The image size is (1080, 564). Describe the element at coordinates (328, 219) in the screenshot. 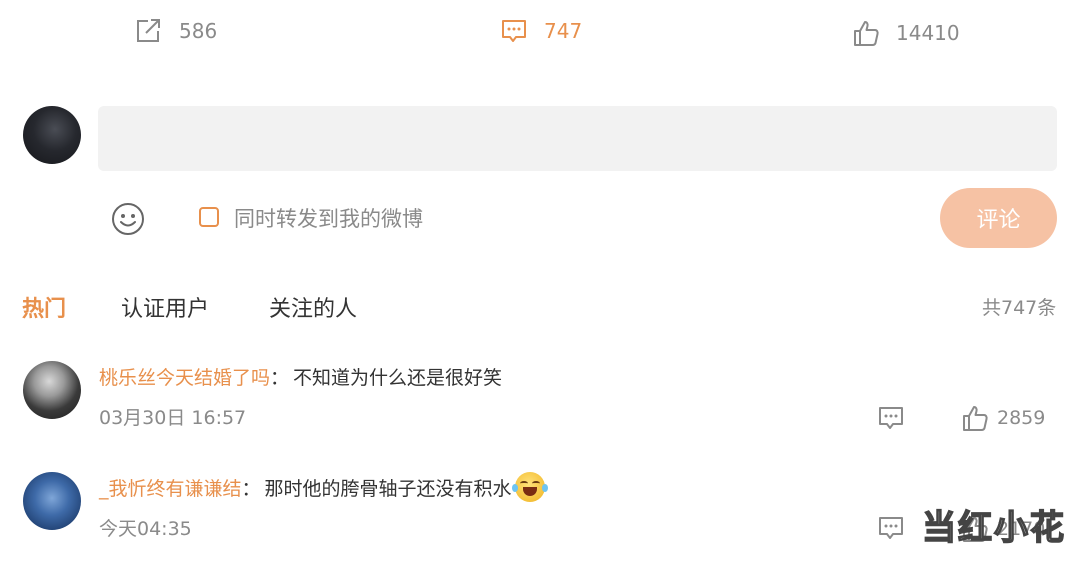

I see `repost-label: 同时转发到我的微博` at that location.